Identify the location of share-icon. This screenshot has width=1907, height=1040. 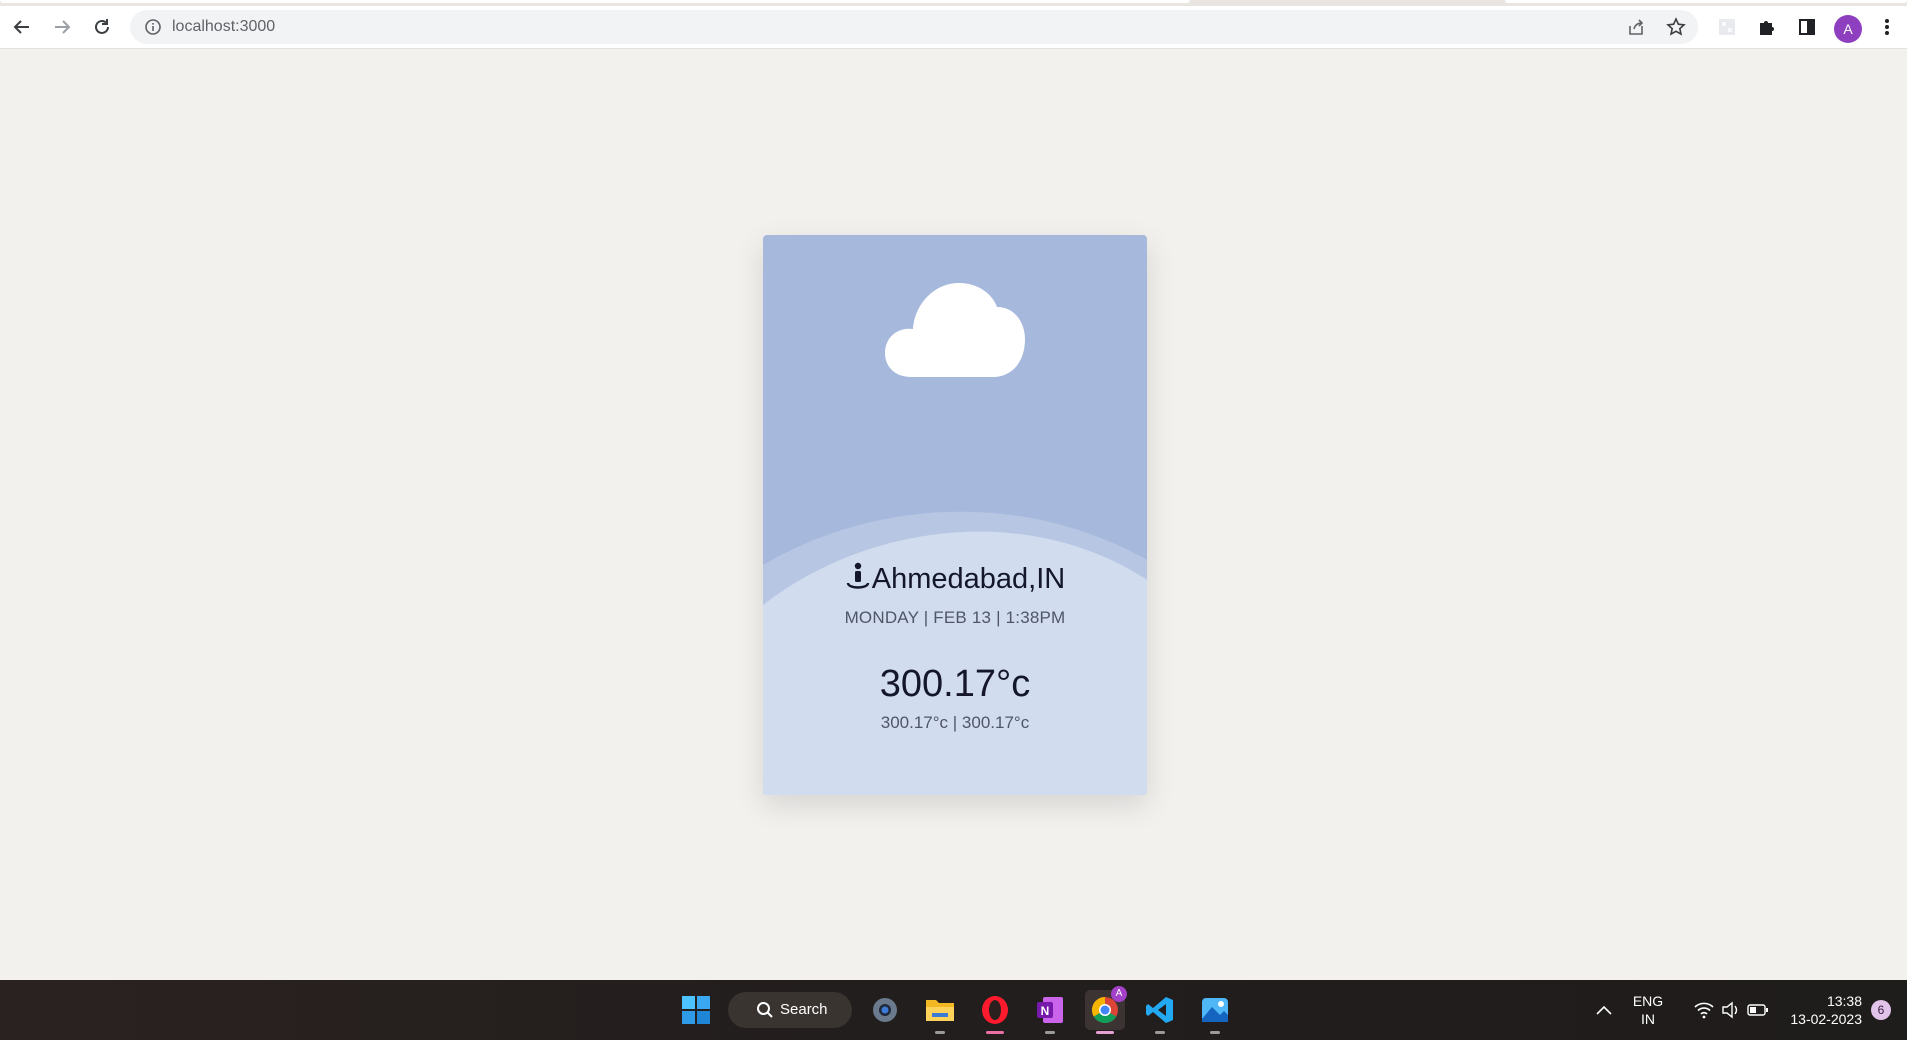
(1636, 27).